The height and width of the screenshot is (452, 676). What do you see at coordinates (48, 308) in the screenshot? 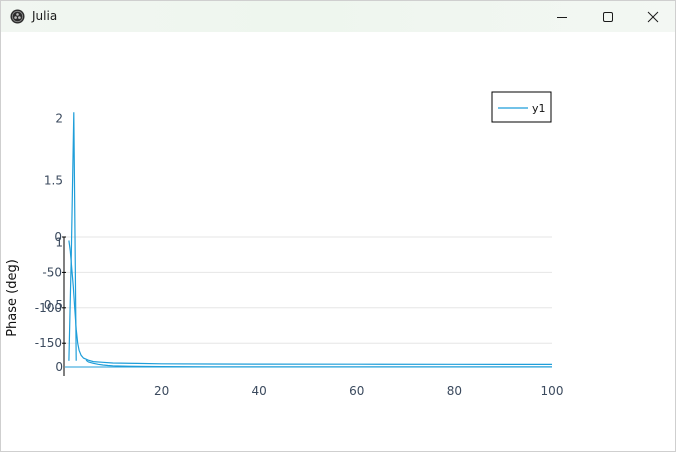
I see `phase-y-tick-label: -100` at bounding box center [48, 308].